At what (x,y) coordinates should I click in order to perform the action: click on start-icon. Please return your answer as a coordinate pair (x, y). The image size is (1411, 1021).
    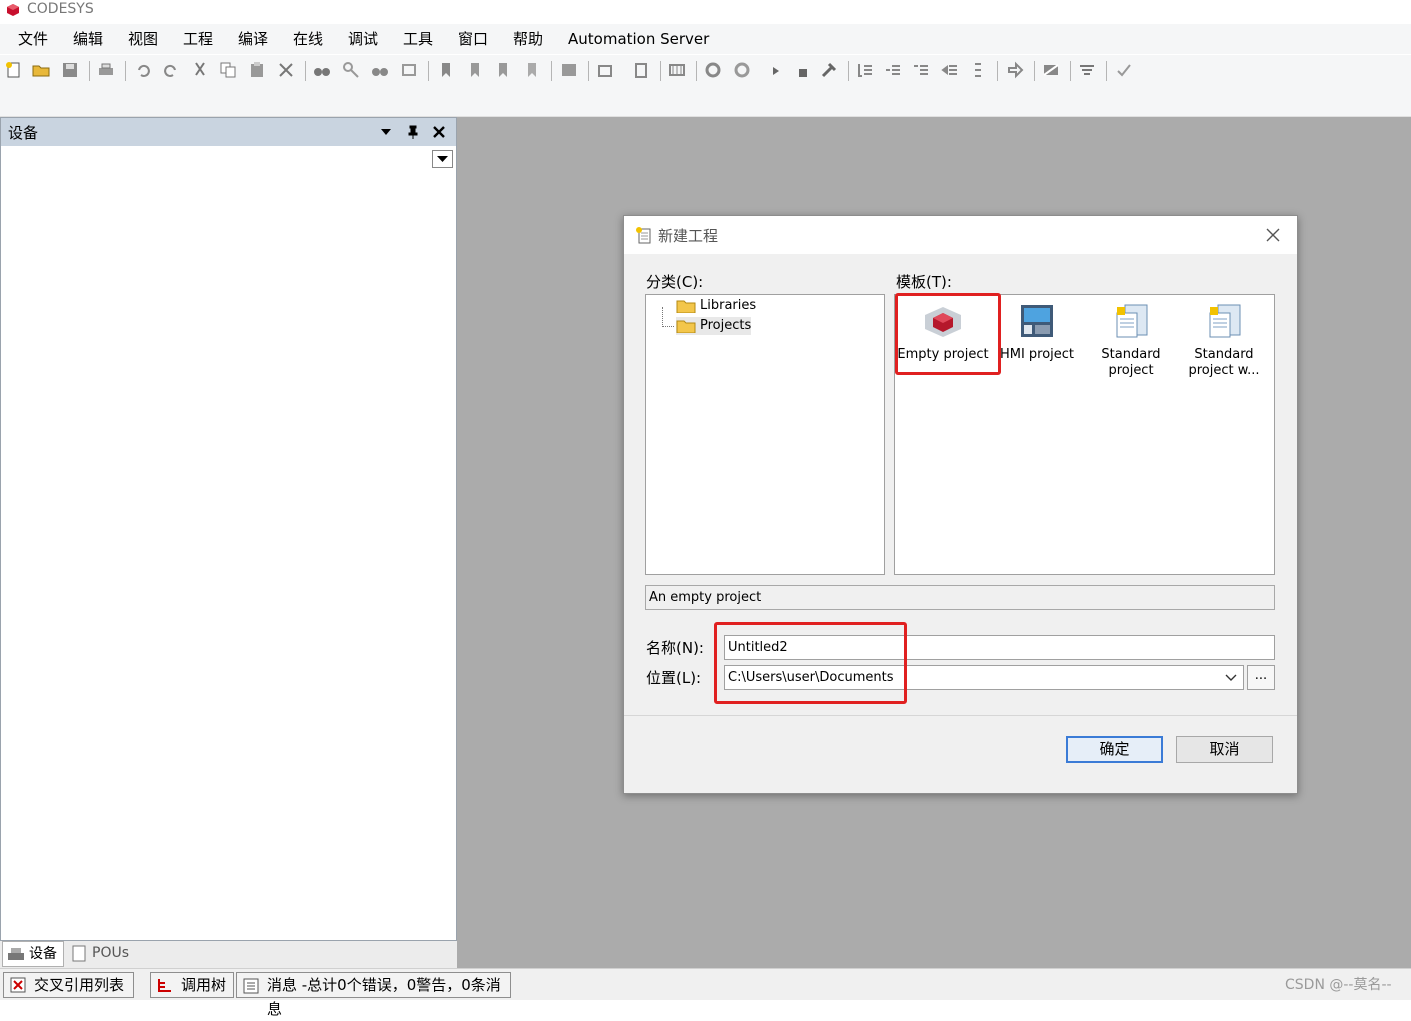
    Looking at the image, I should click on (776, 70).